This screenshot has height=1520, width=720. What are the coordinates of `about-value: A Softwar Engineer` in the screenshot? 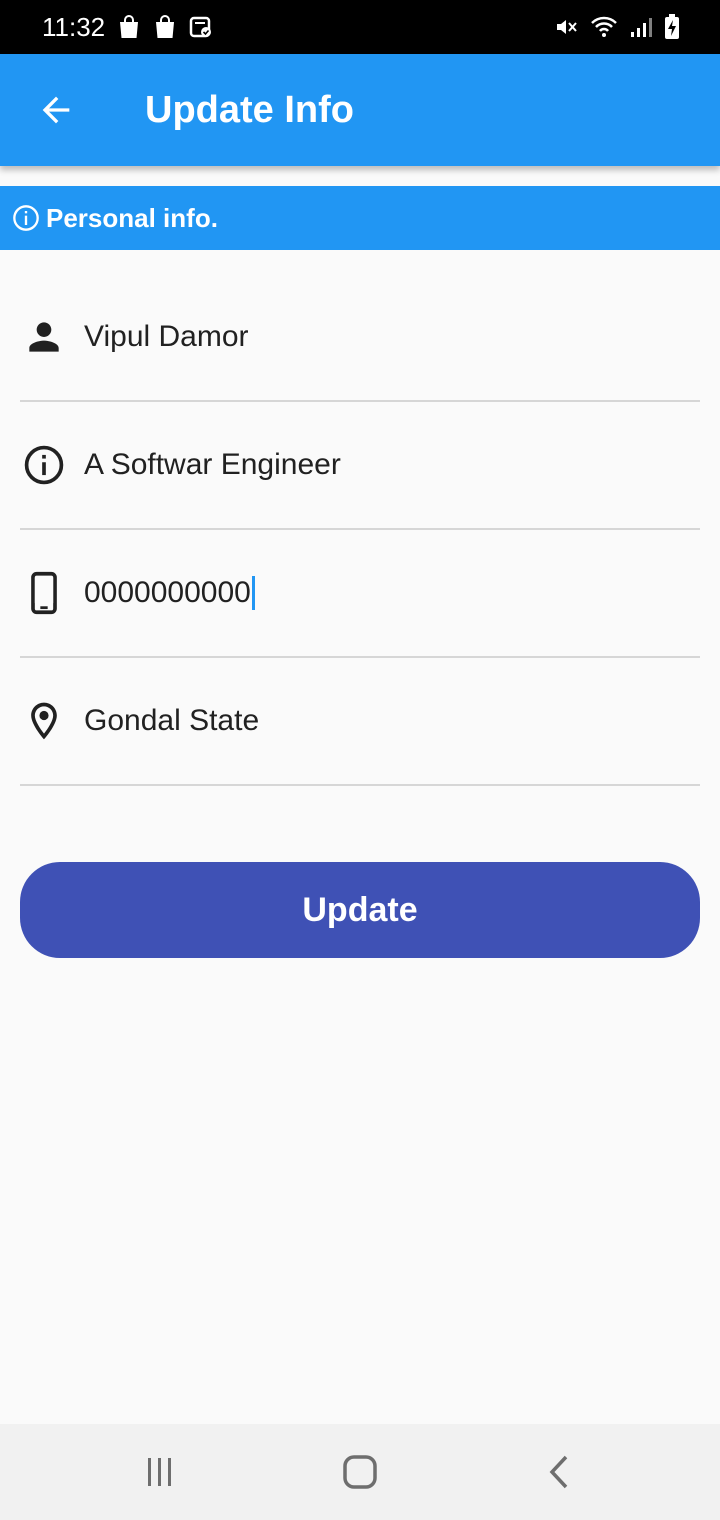 It's located at (212, 464).